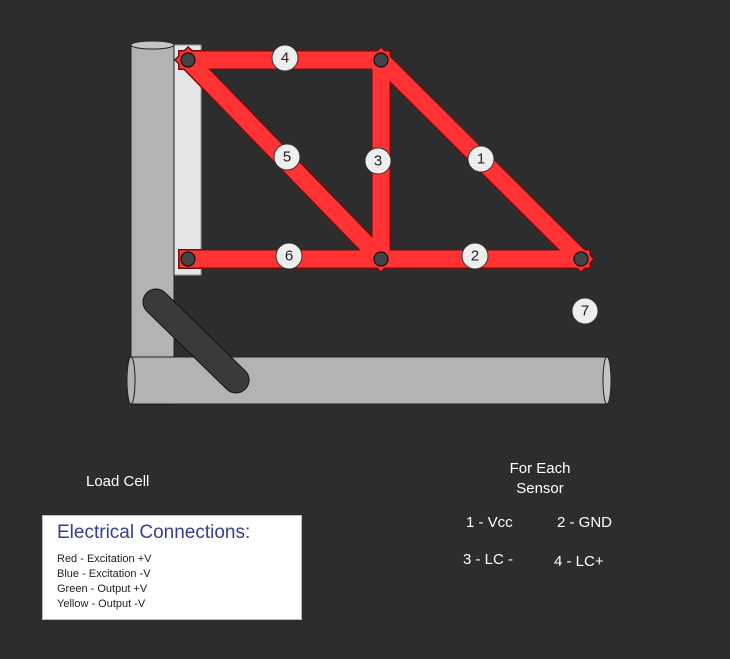 The height and width of the screenshot is (659, 730). I want to click on node-6-label: 6, so click(289, 256).